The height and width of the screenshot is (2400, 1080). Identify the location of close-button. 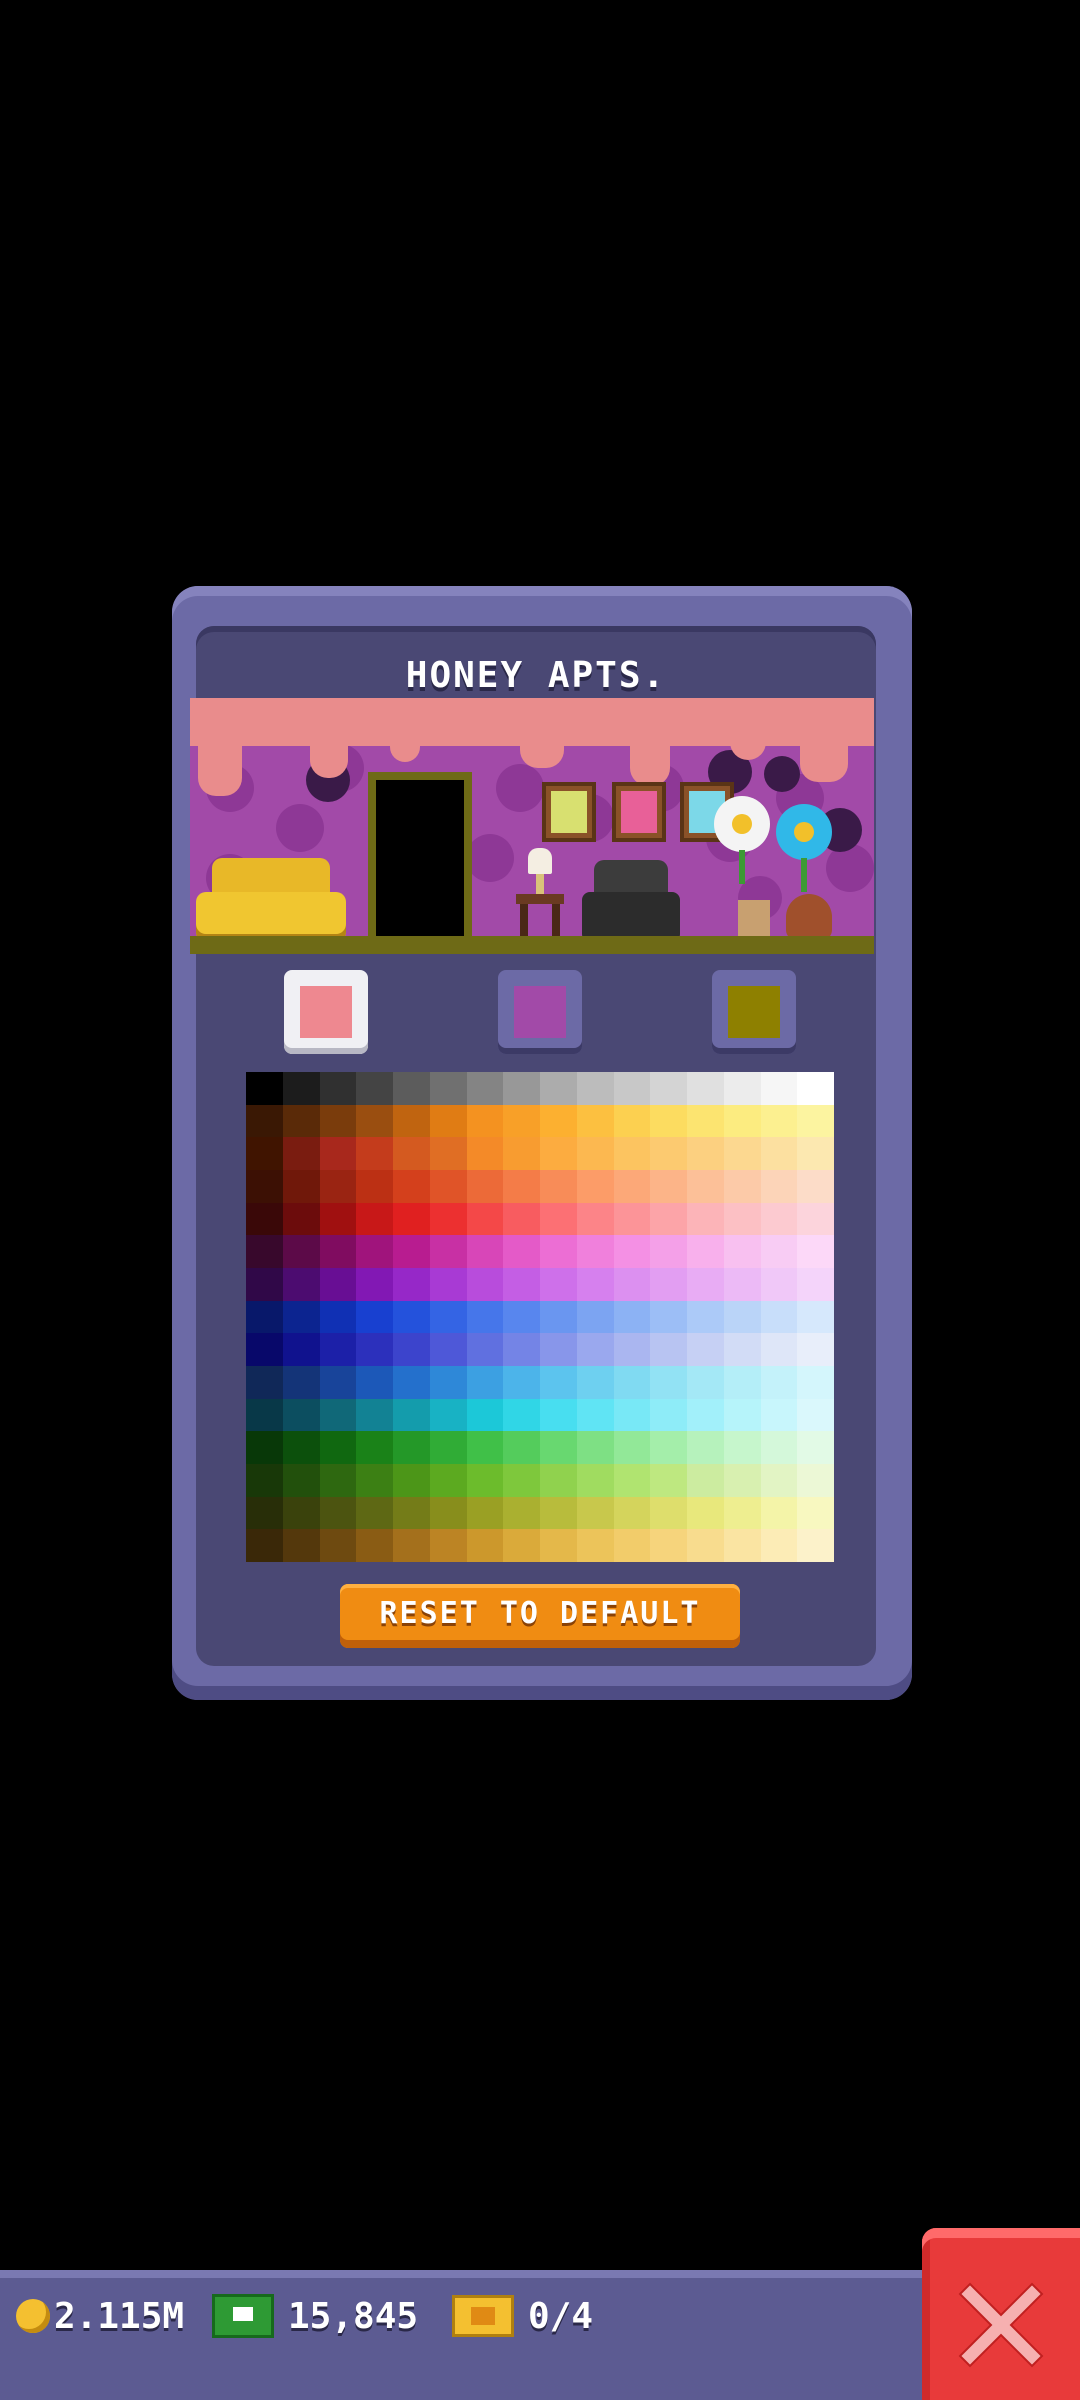
(1001, 2314).